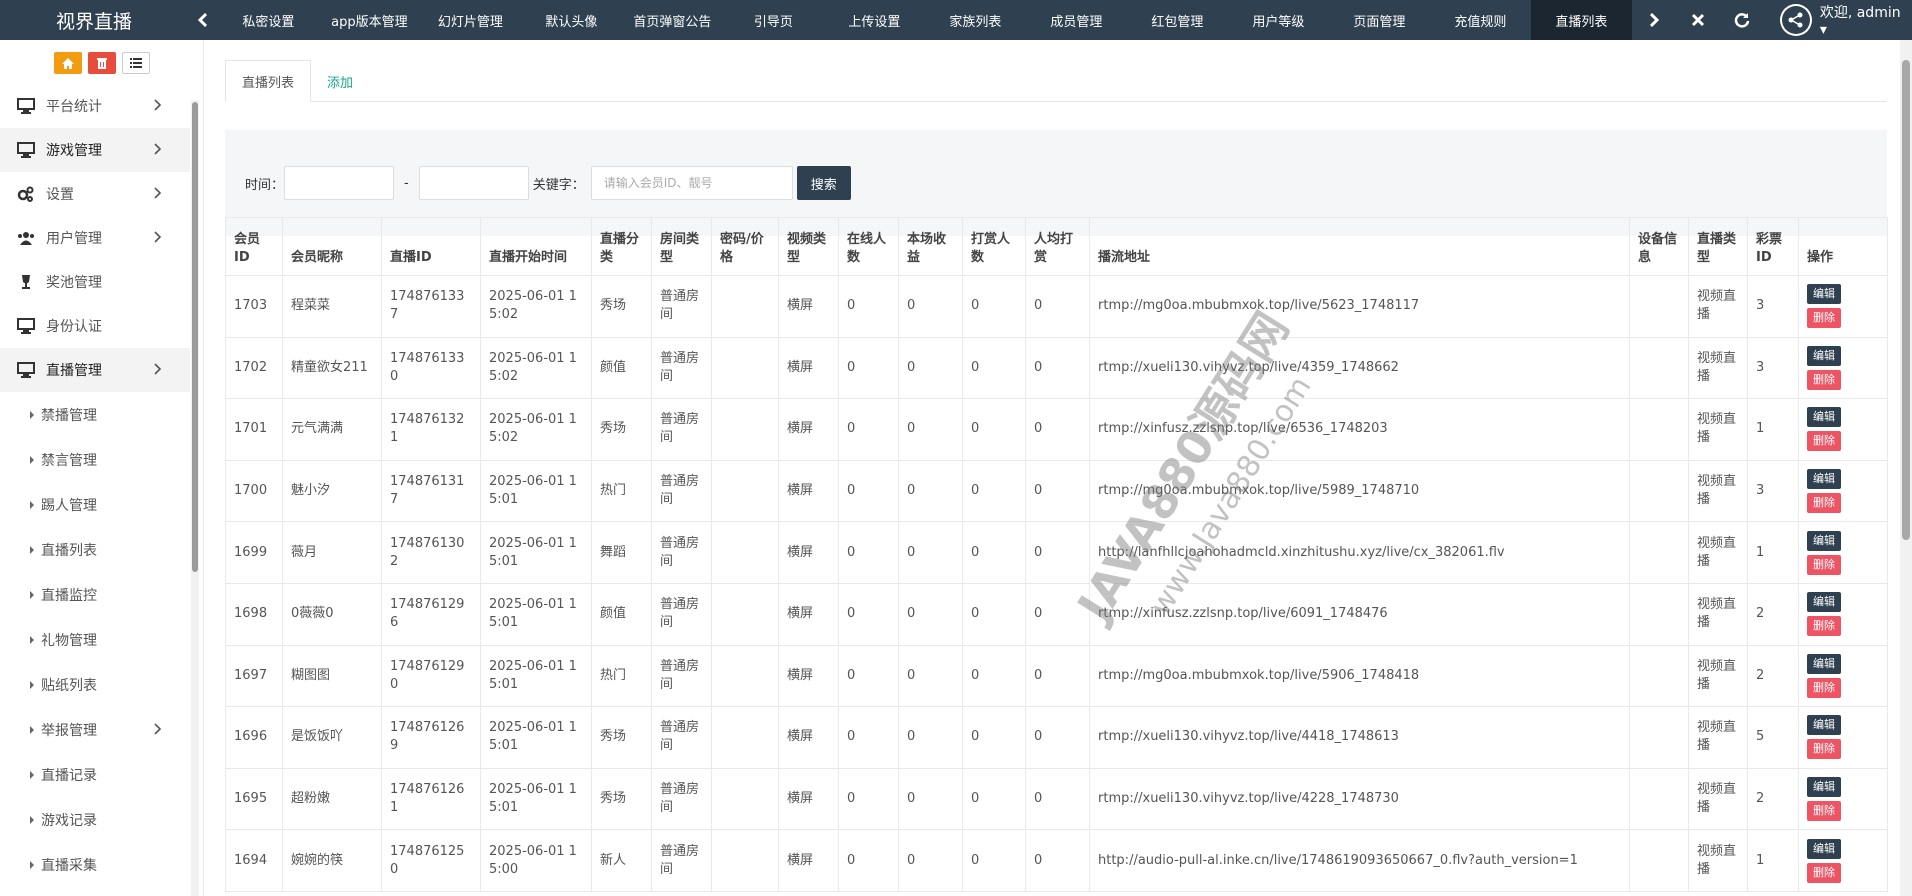  Describe the element at coordinates (621, 737) in the screenshot. I see `table-cell: 秀场` at that location.